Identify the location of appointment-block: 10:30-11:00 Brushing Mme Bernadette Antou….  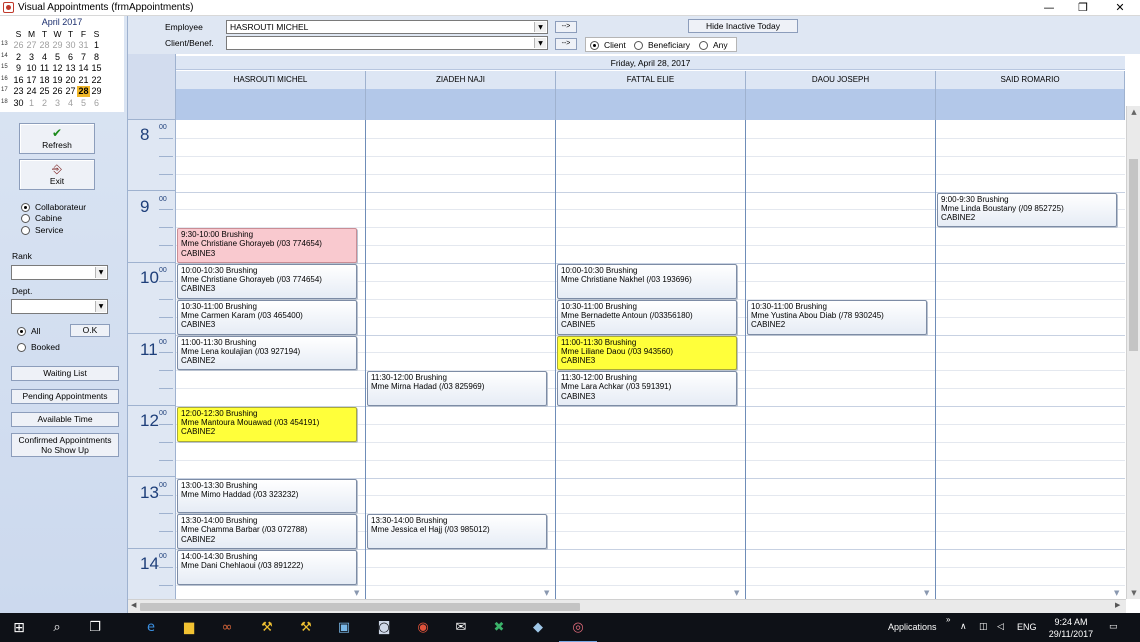
(647, 317).